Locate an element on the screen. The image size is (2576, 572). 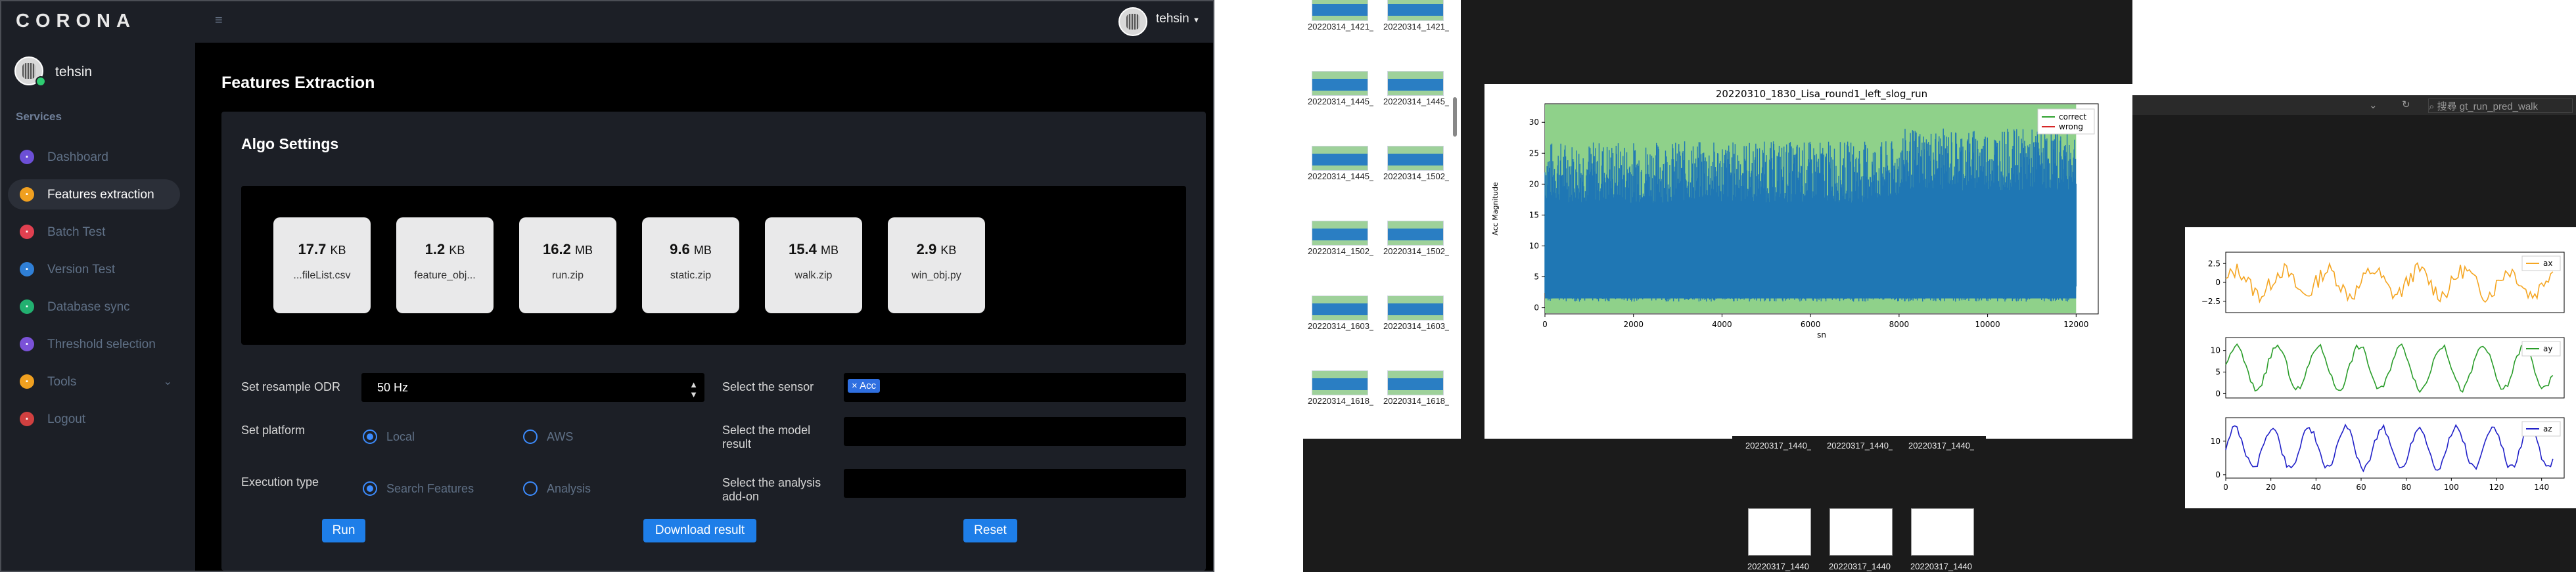
refresh-icon: ↻ is located at coordinates (2406, 104).